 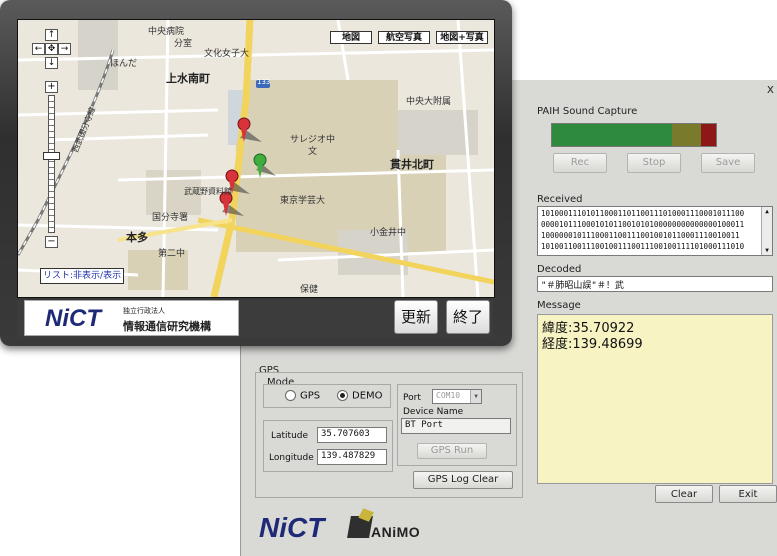 What do you see at coordinates (172, 254) in the screenshot?
I see `map-label: 第二中` at bounding box center [172, 254].